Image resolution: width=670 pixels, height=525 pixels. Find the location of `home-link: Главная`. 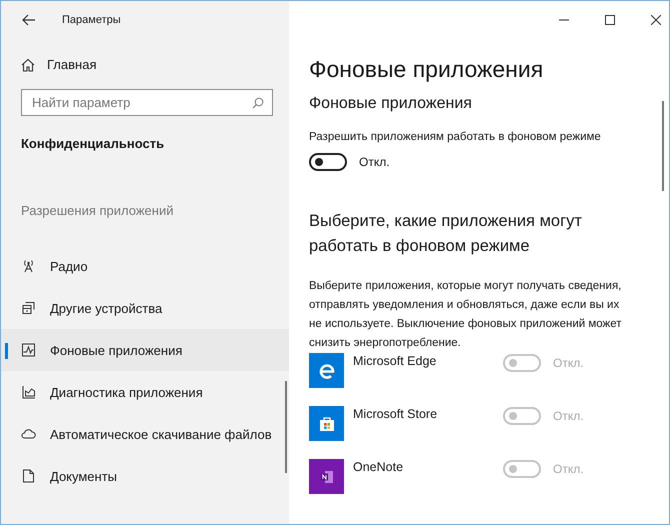

home-link: Главная is located at coordinates (155, 64).